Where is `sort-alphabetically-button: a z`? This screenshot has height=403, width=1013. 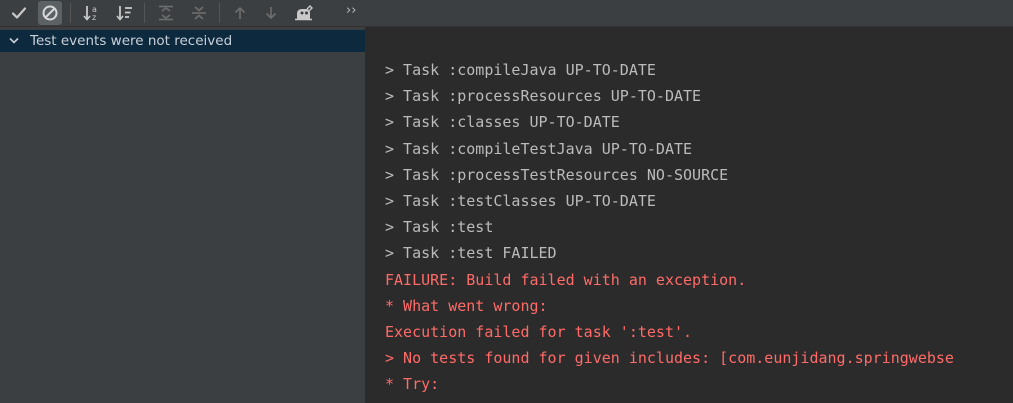
sort-alphabetically-button: a z is located at coordinates (92, 13).